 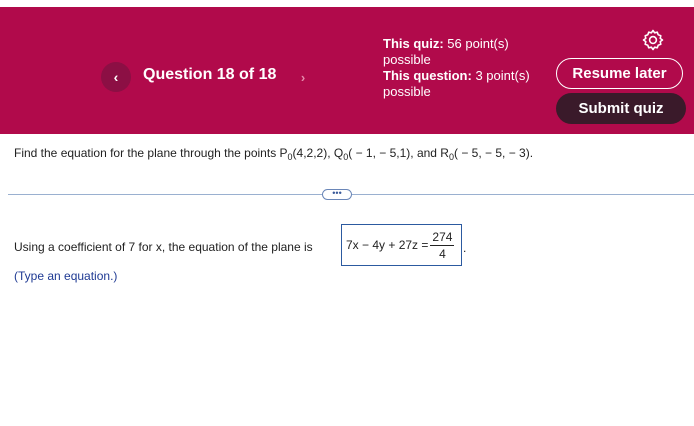 I want to click on resume-later-button: Resume later, so click(x=619, y=73).